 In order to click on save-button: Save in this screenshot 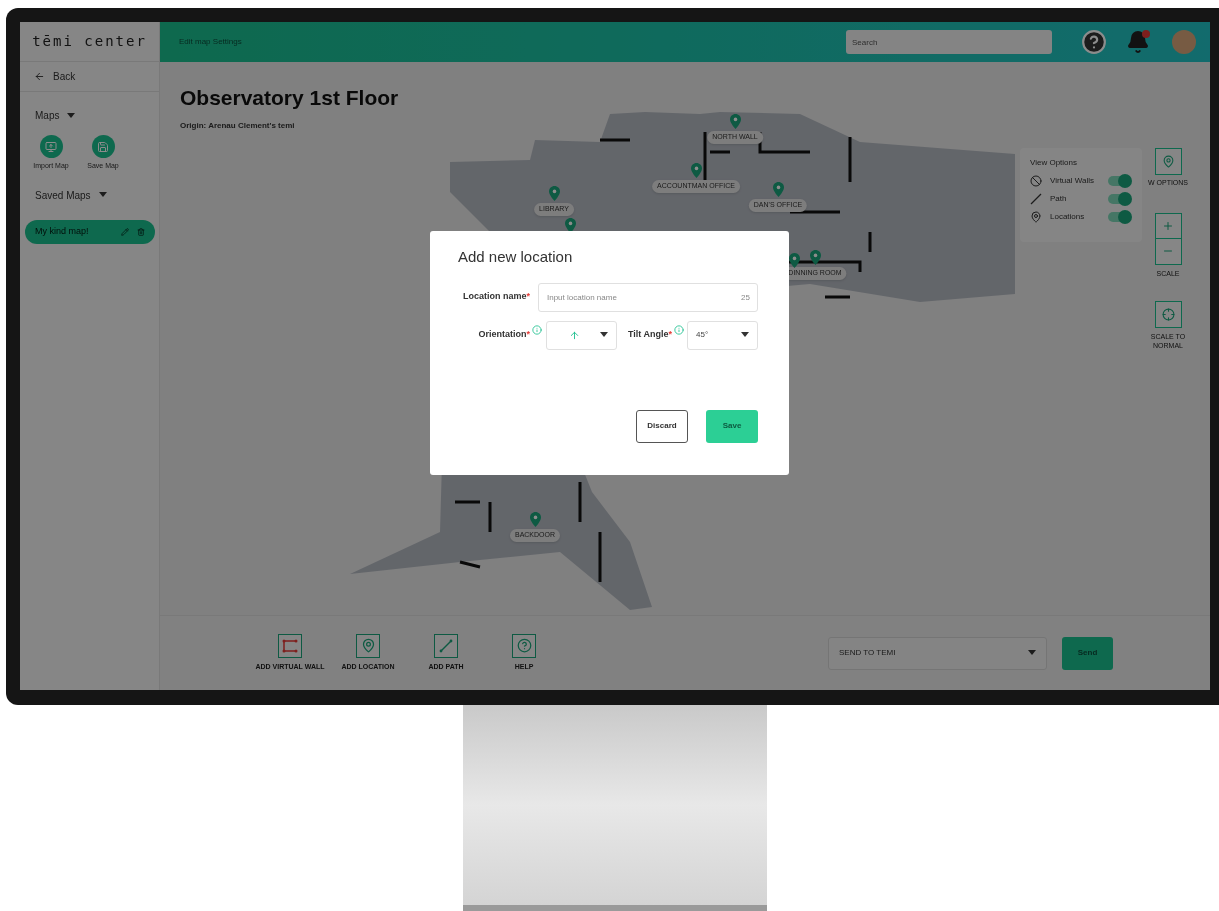, I will do `click(732, 426)`.